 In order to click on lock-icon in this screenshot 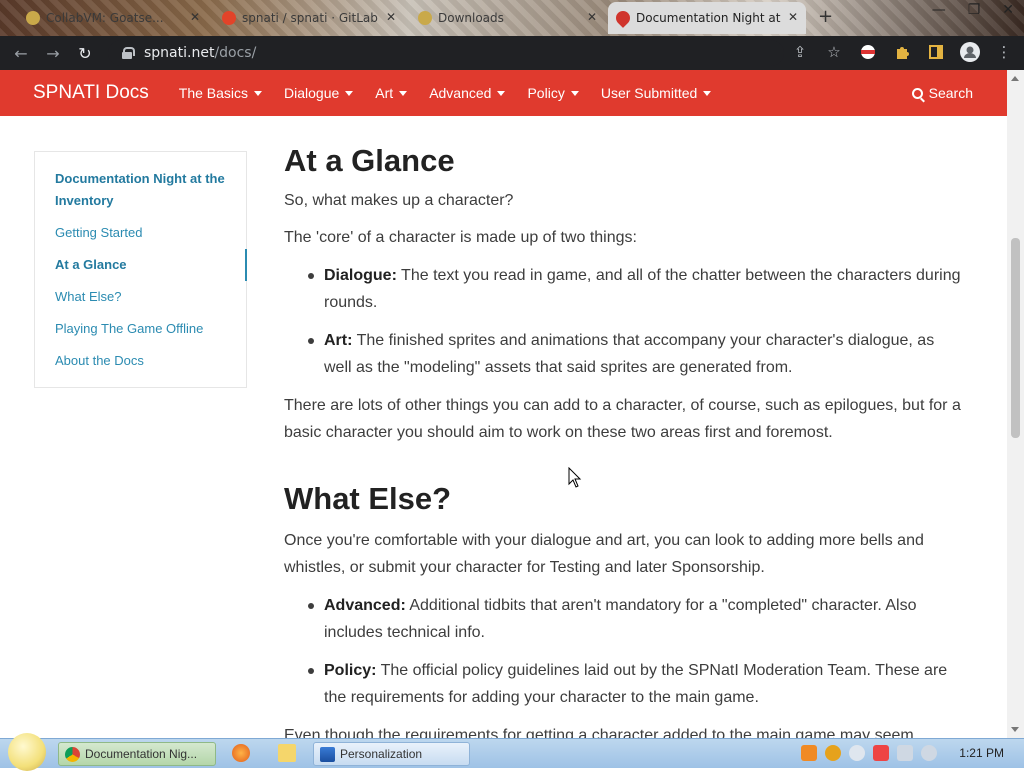, I will do `click(128, 53)`.